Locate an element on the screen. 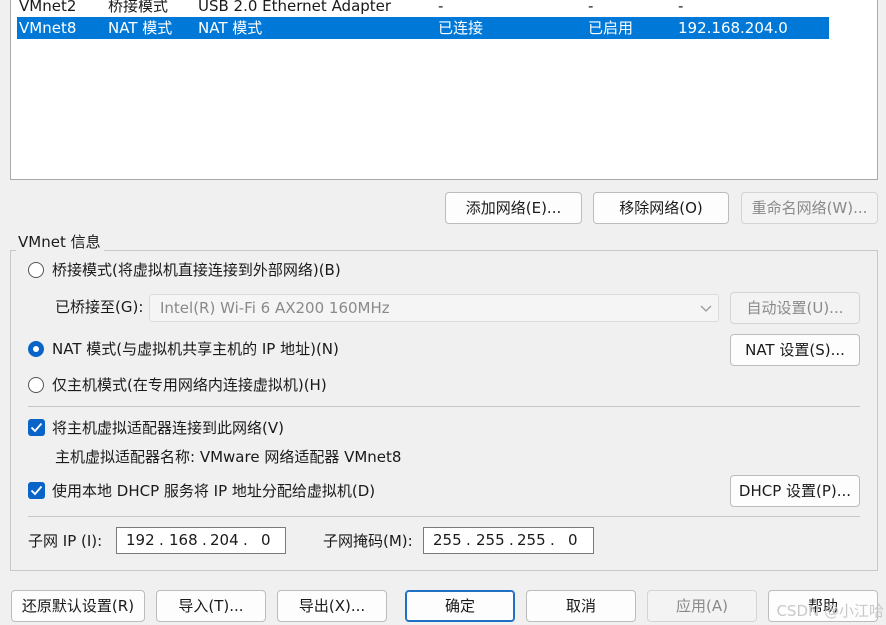  bridged-to-select: Intel(R) Wi-Fi 6 AX200 160MHz is located at coordinates (434, 308).